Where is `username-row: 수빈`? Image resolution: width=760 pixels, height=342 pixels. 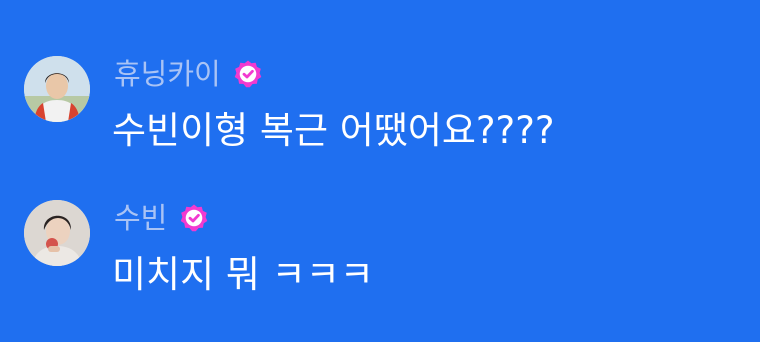
username-row: 수빈 is located at coordinates (161, 218).